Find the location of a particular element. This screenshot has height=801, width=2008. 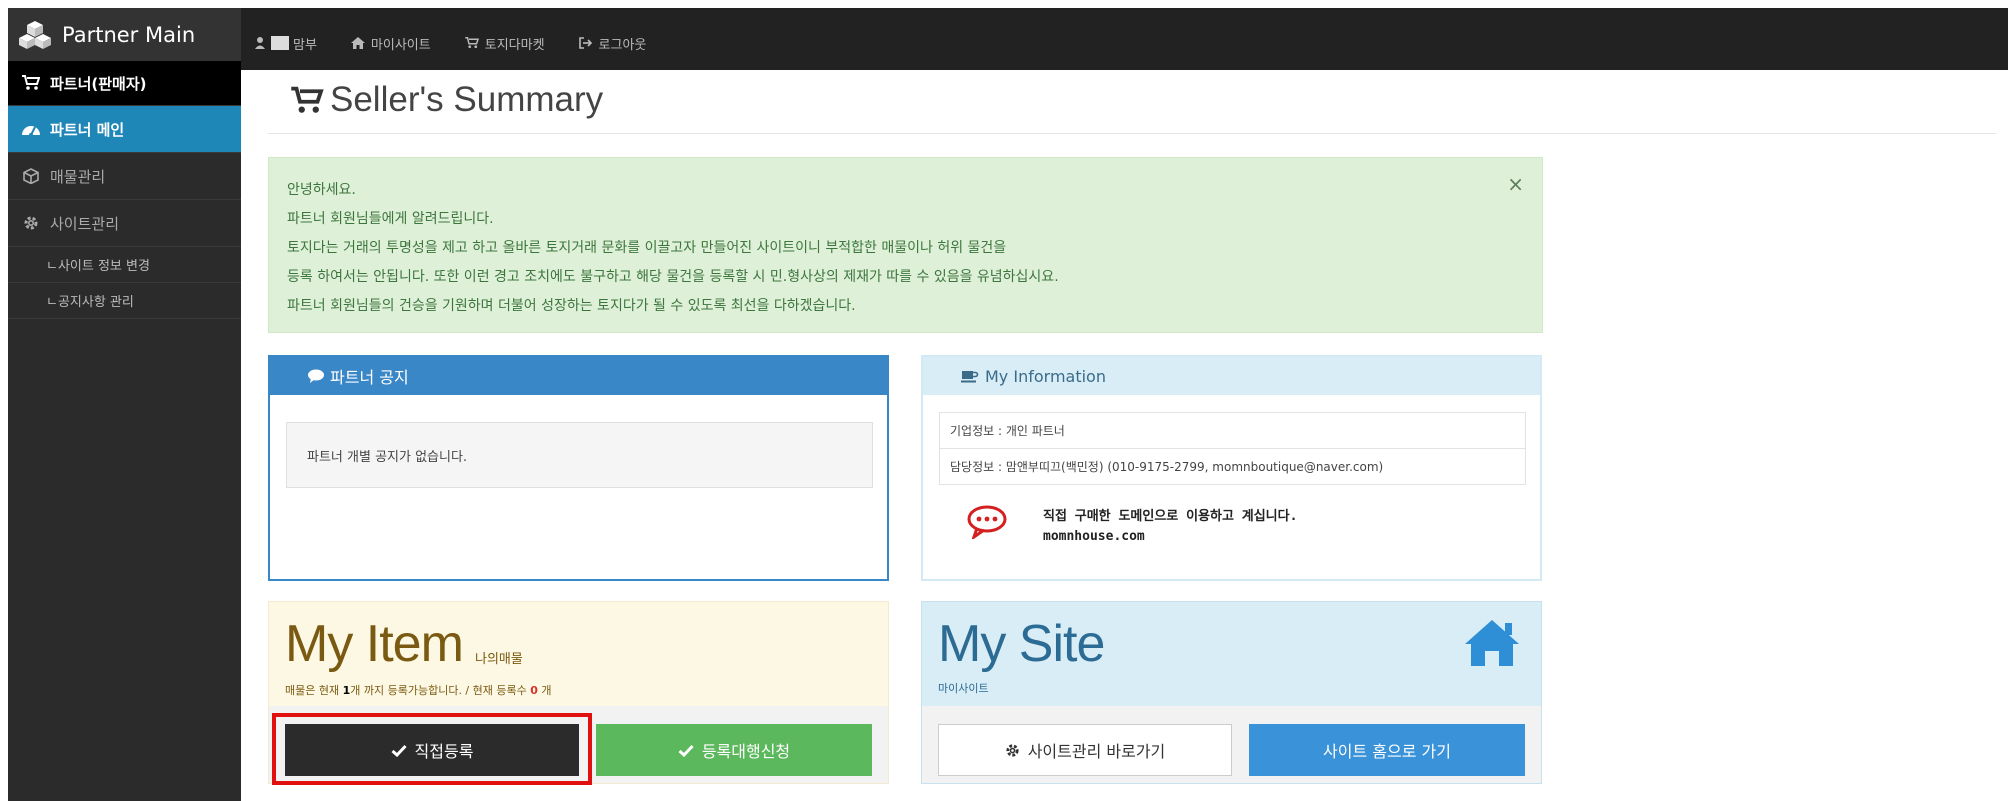

sidebar-subitem-label: ㄴ공지사항 관리 is located at coordinates (90, 302).